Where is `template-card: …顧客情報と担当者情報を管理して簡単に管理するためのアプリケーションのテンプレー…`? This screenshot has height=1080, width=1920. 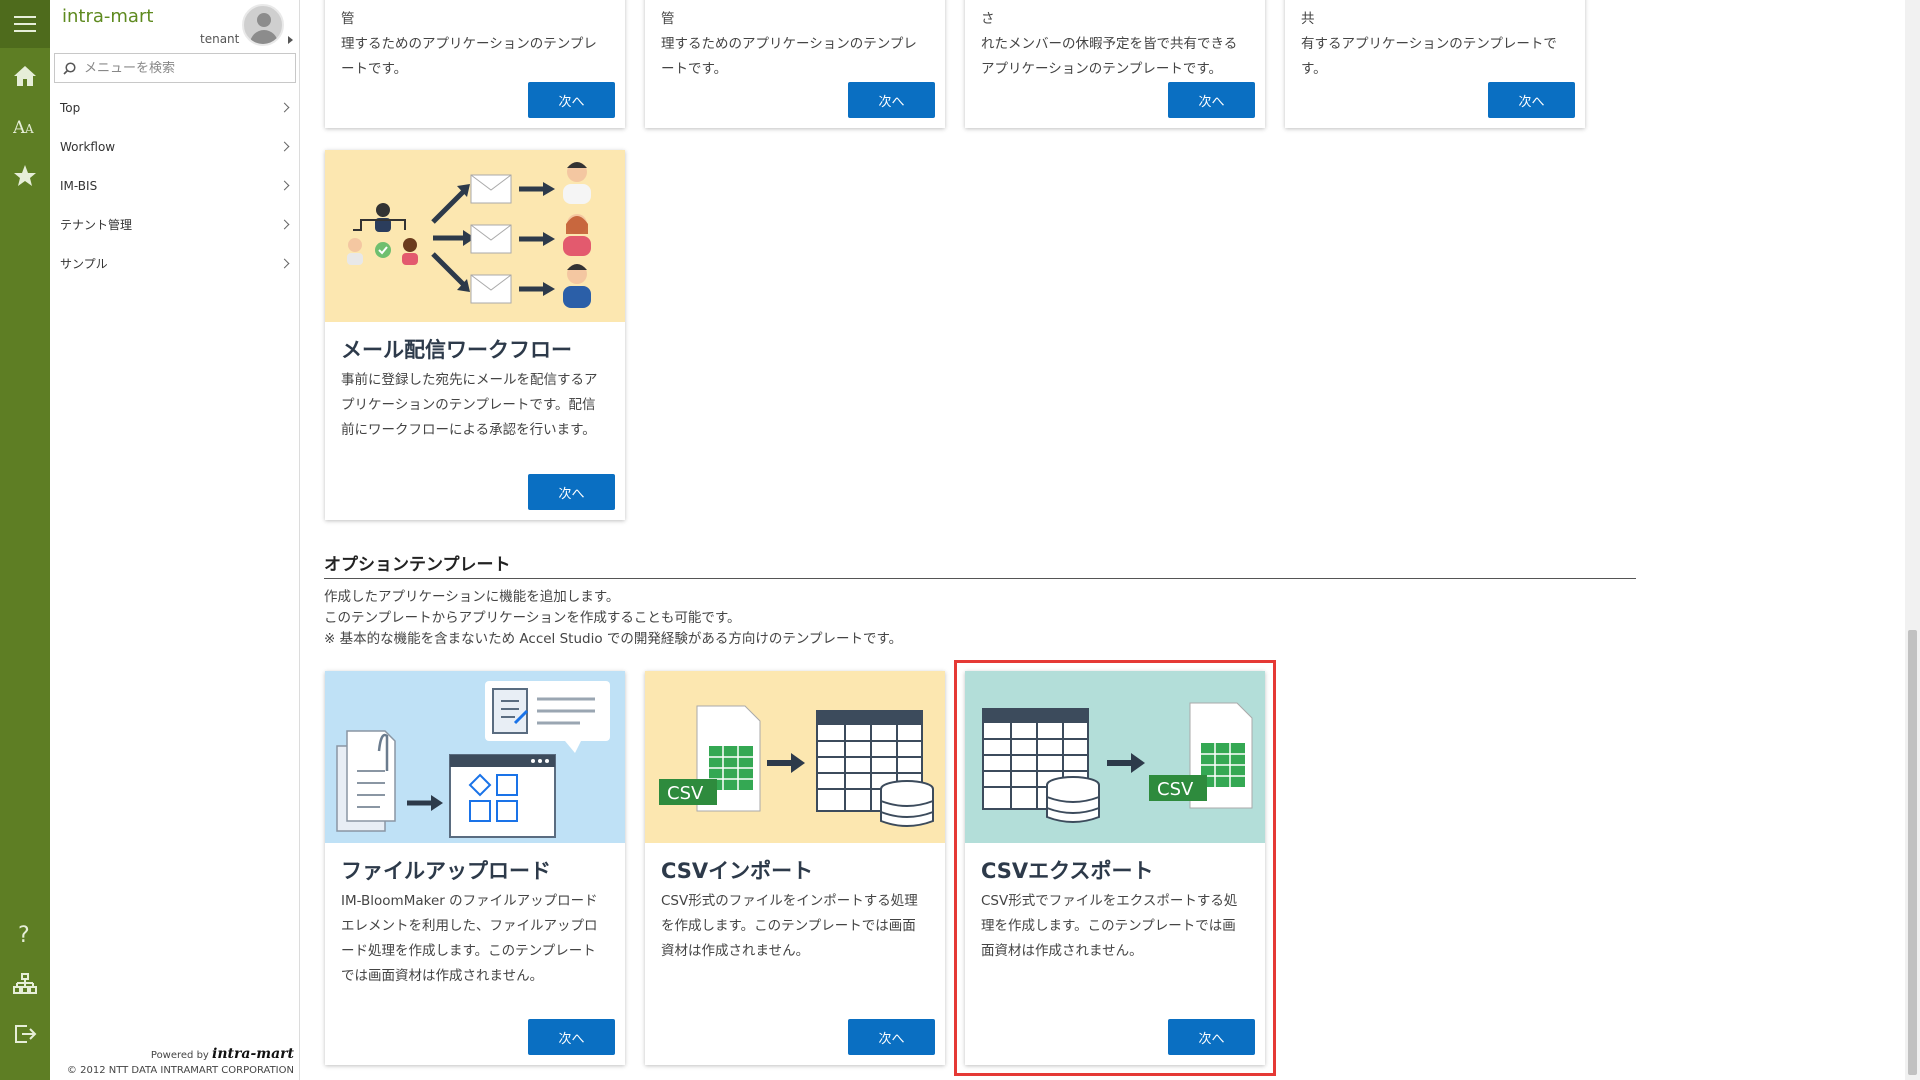 template-card: …顧客情報と担当者情報を管理して簡単に管理するためのアプリケーションのテンプレー… is located at coordinates (475, 64).